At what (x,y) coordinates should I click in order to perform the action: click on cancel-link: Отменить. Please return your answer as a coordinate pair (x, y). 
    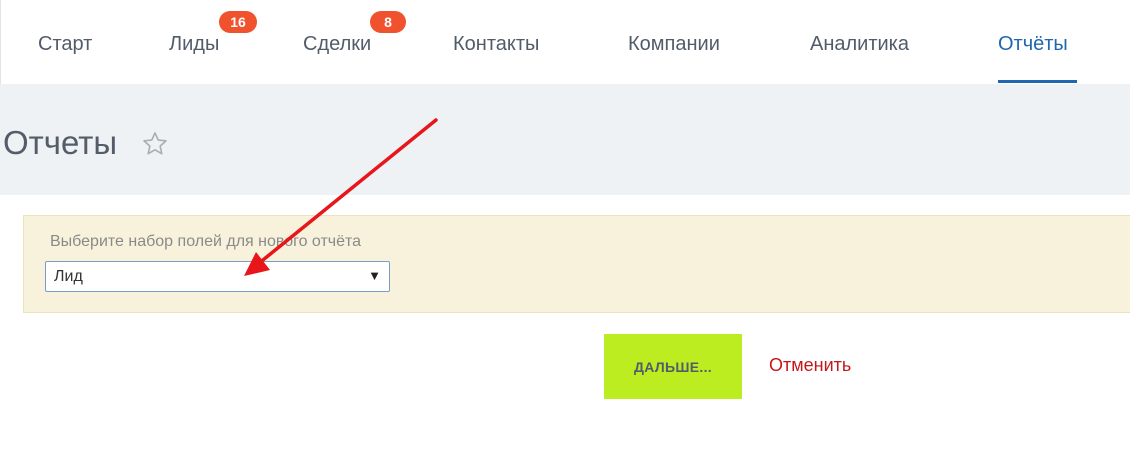
    Looking at the image, I should click on (810, 365).